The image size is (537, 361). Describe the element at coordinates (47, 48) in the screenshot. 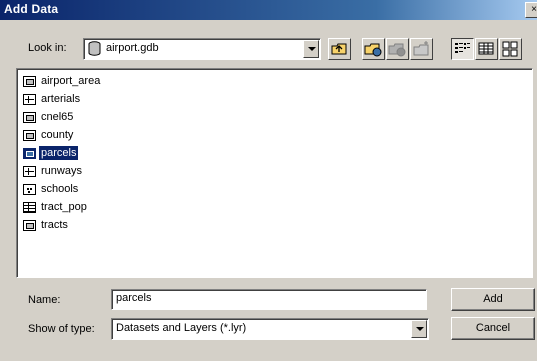

I see `look-in-label: Look in:` at that location.